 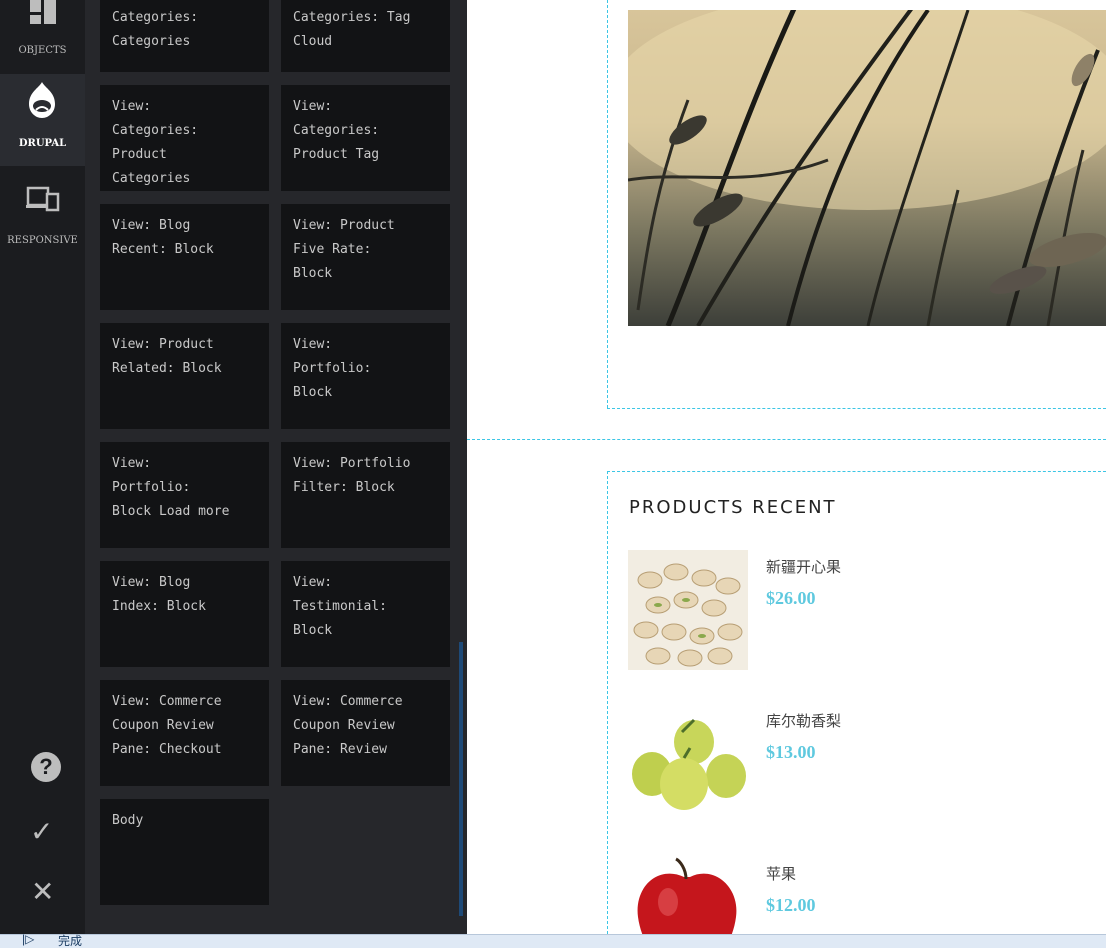 I want to click on help-button: ?, so click(x=42, y=772).